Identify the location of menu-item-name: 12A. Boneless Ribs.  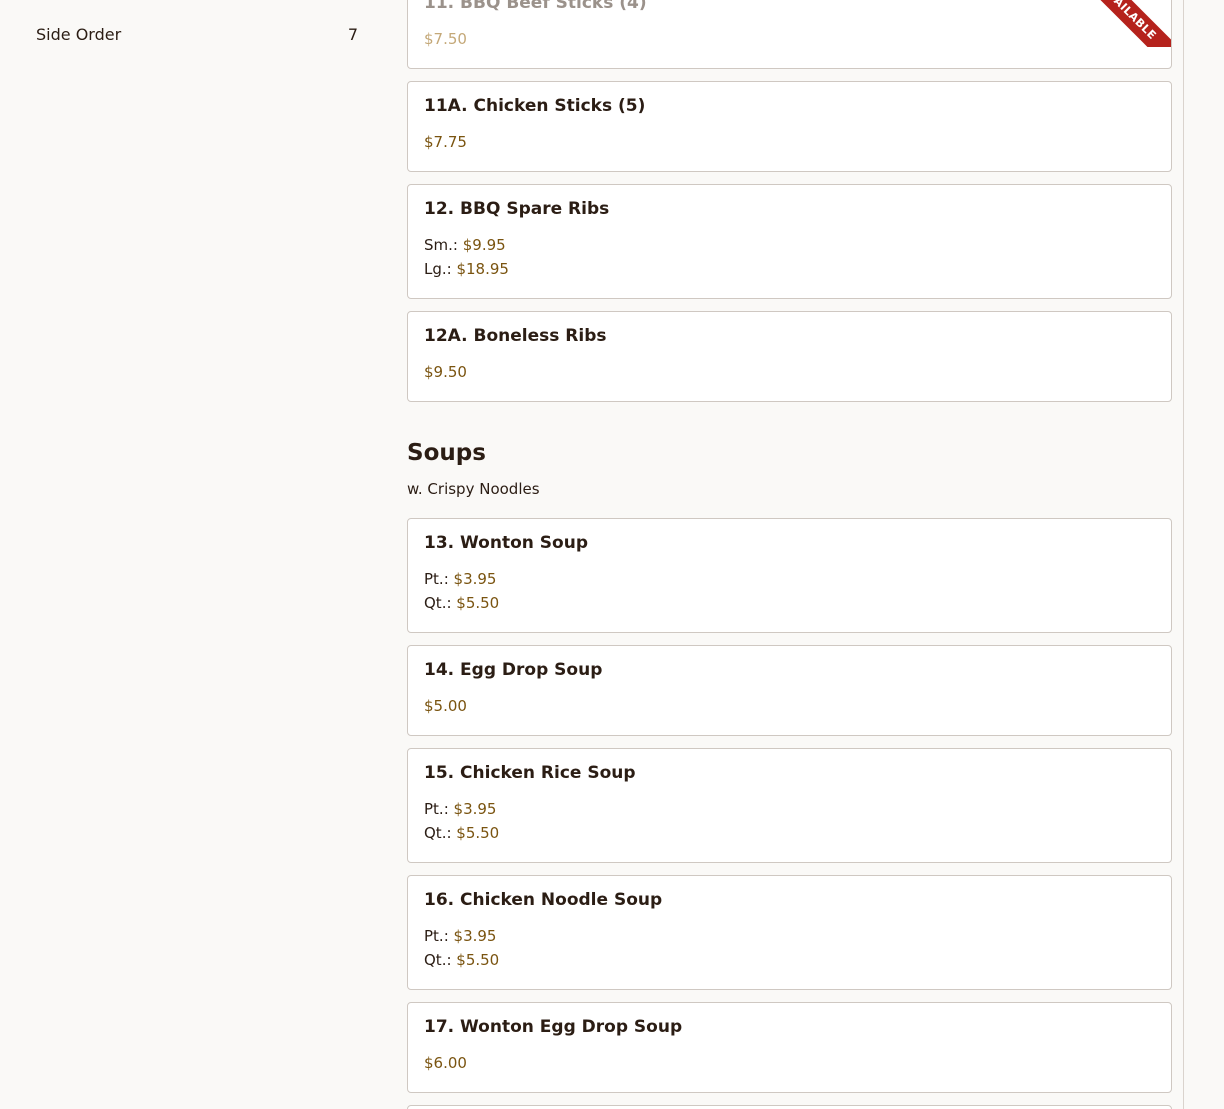
(515, 336).